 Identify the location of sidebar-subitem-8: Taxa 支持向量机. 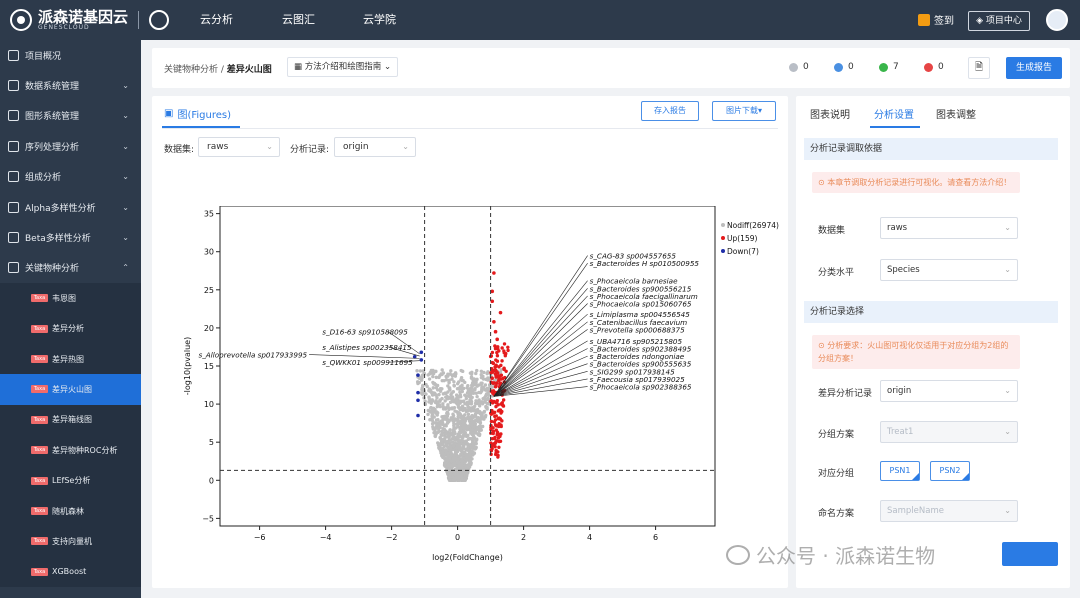
(70, 541).